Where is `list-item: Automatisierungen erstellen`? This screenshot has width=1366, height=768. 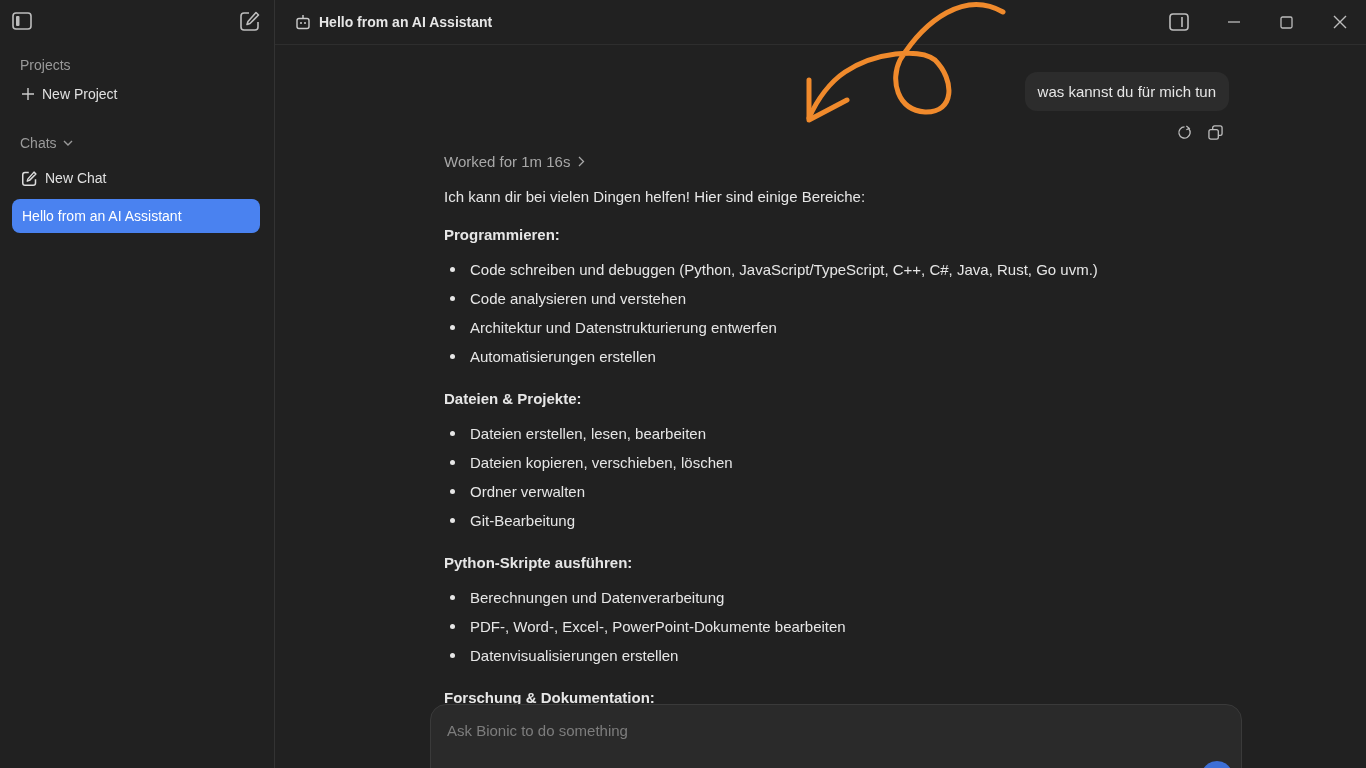 list-item: Automatisierungen erstellen is located at coordinates (563, 356).